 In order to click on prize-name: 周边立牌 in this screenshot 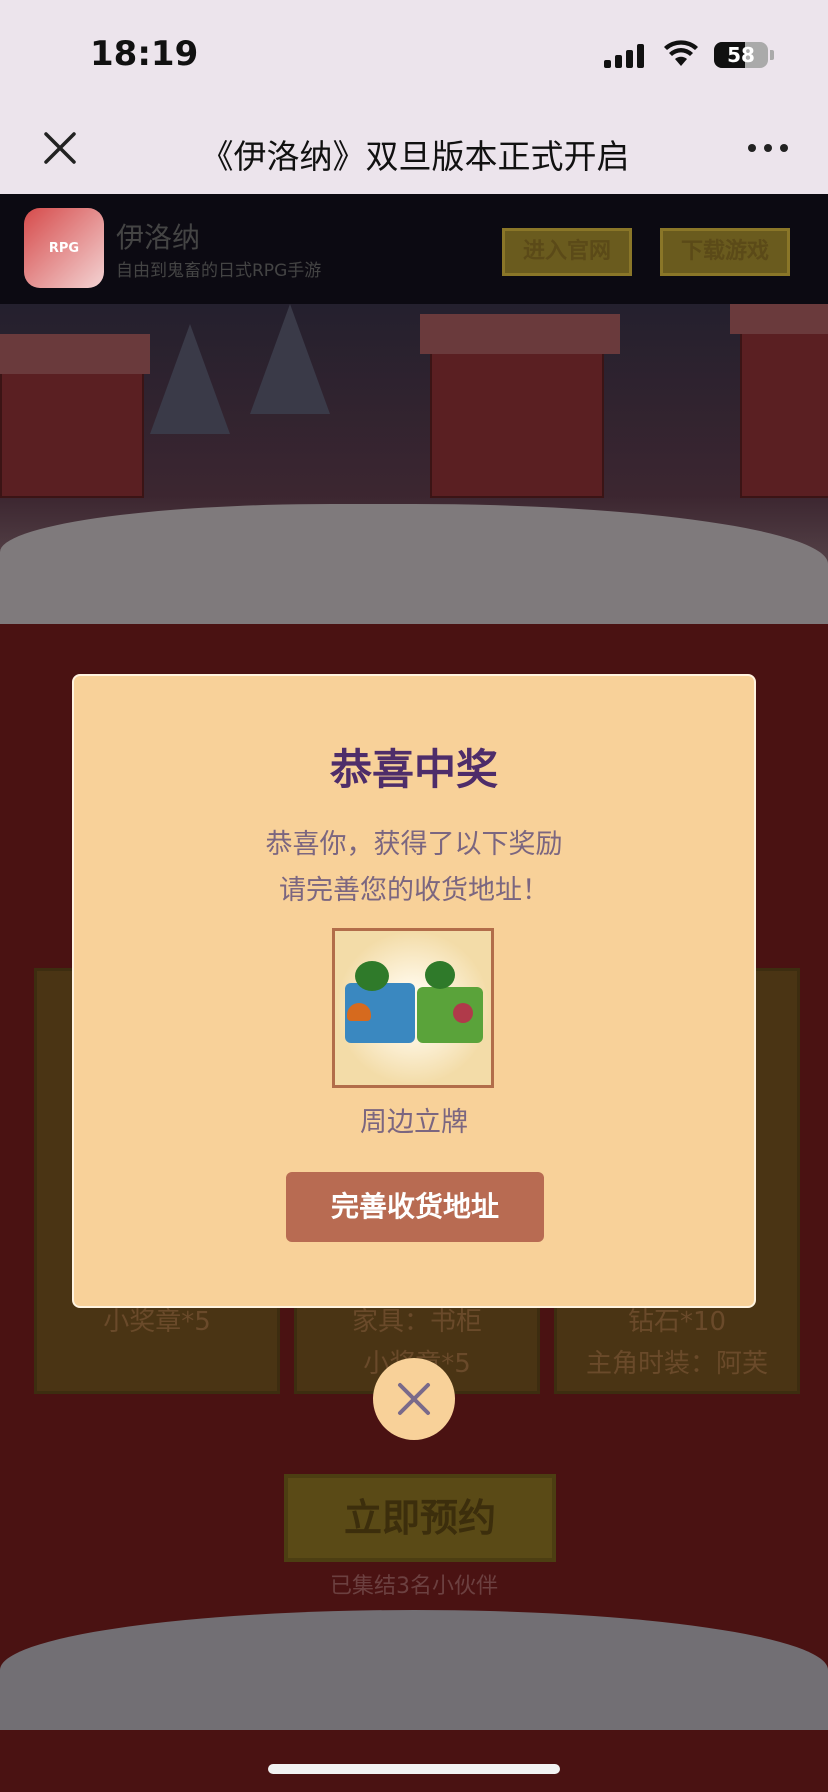, I will do `click(414, 1122)`.